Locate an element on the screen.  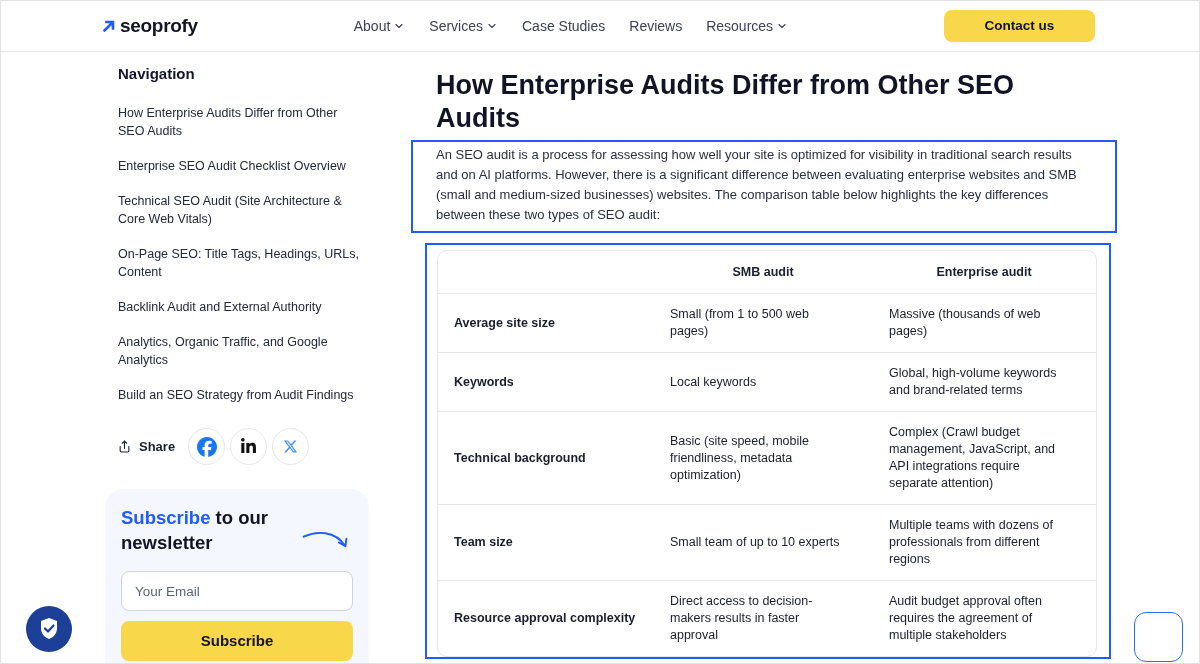
logo-arrow-icon is located at coordinates (109, 26).